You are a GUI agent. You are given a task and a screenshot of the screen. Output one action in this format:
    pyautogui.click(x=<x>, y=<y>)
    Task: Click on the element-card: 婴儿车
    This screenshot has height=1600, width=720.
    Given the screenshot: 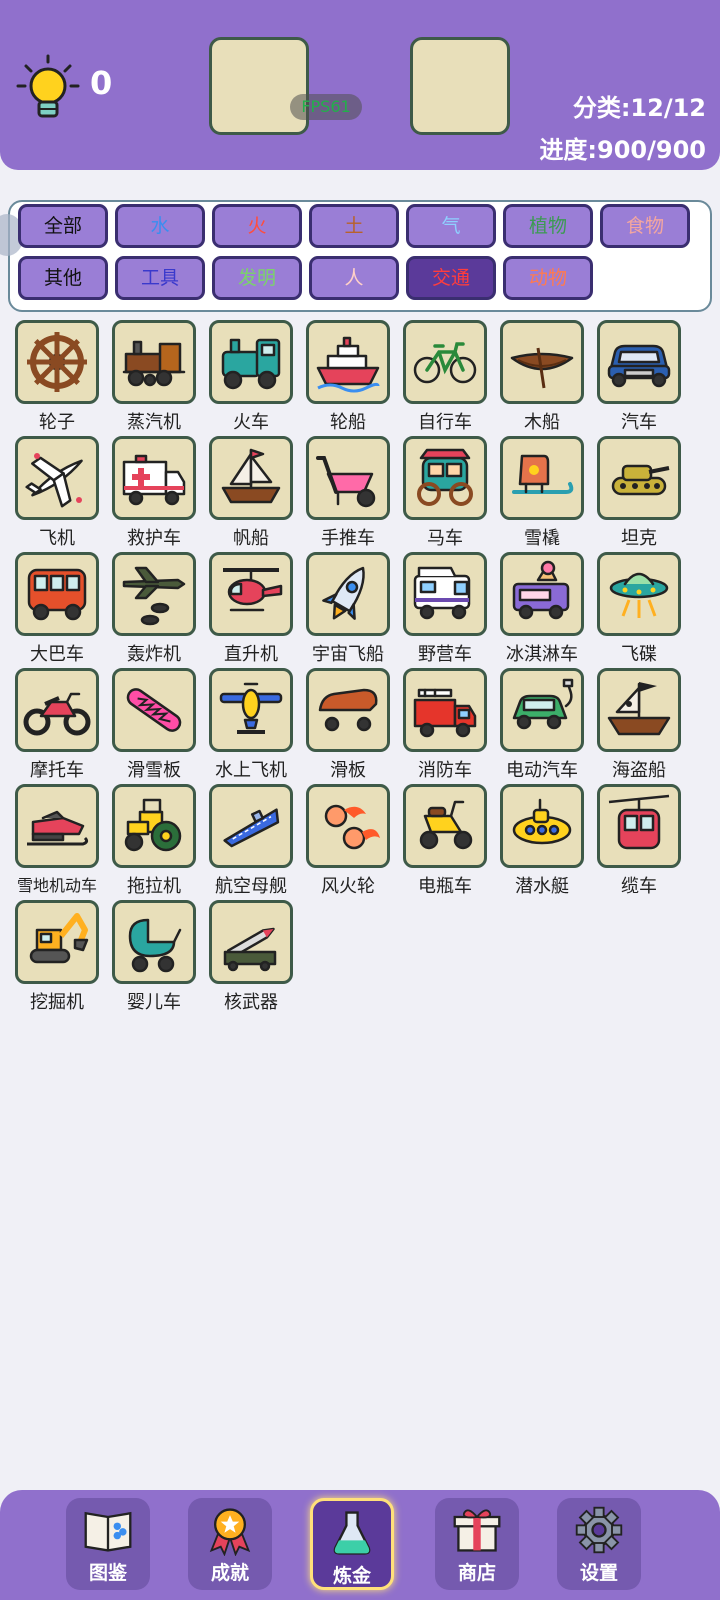 What is the action you would take?
    pyautogui.click(x=154, y=957)
    